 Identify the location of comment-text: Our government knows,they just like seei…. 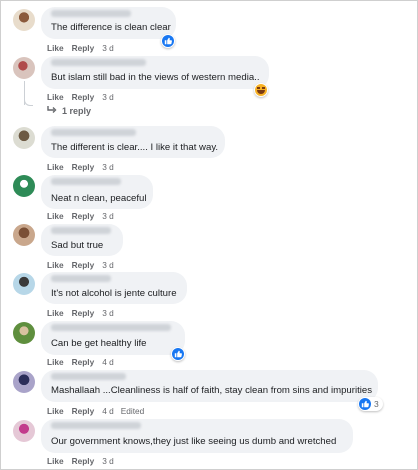
(194, 441).